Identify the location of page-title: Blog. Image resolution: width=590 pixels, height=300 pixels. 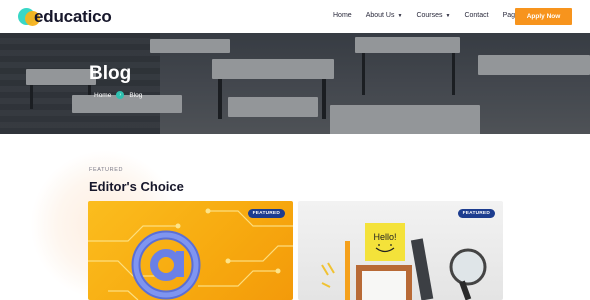
(110, 73).